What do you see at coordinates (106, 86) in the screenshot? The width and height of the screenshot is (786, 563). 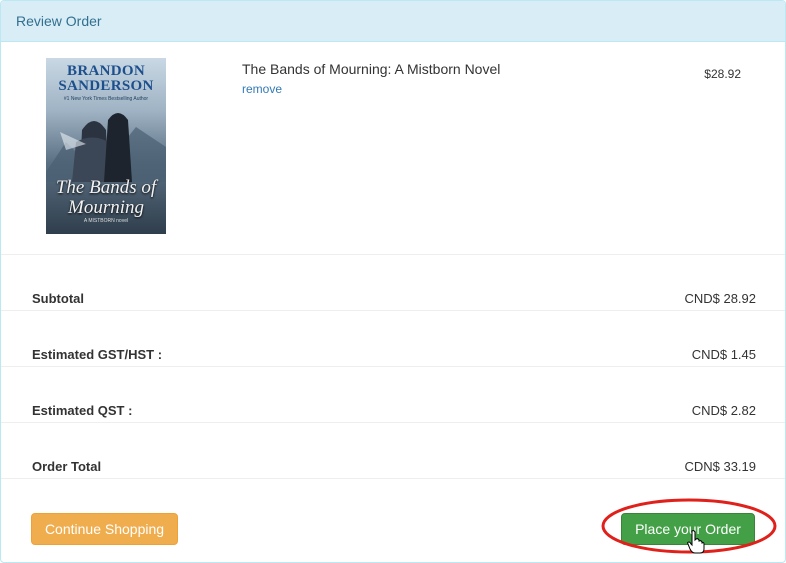 I see `cover-author-line2: SANDERSON` at bounding box center [106, 86].